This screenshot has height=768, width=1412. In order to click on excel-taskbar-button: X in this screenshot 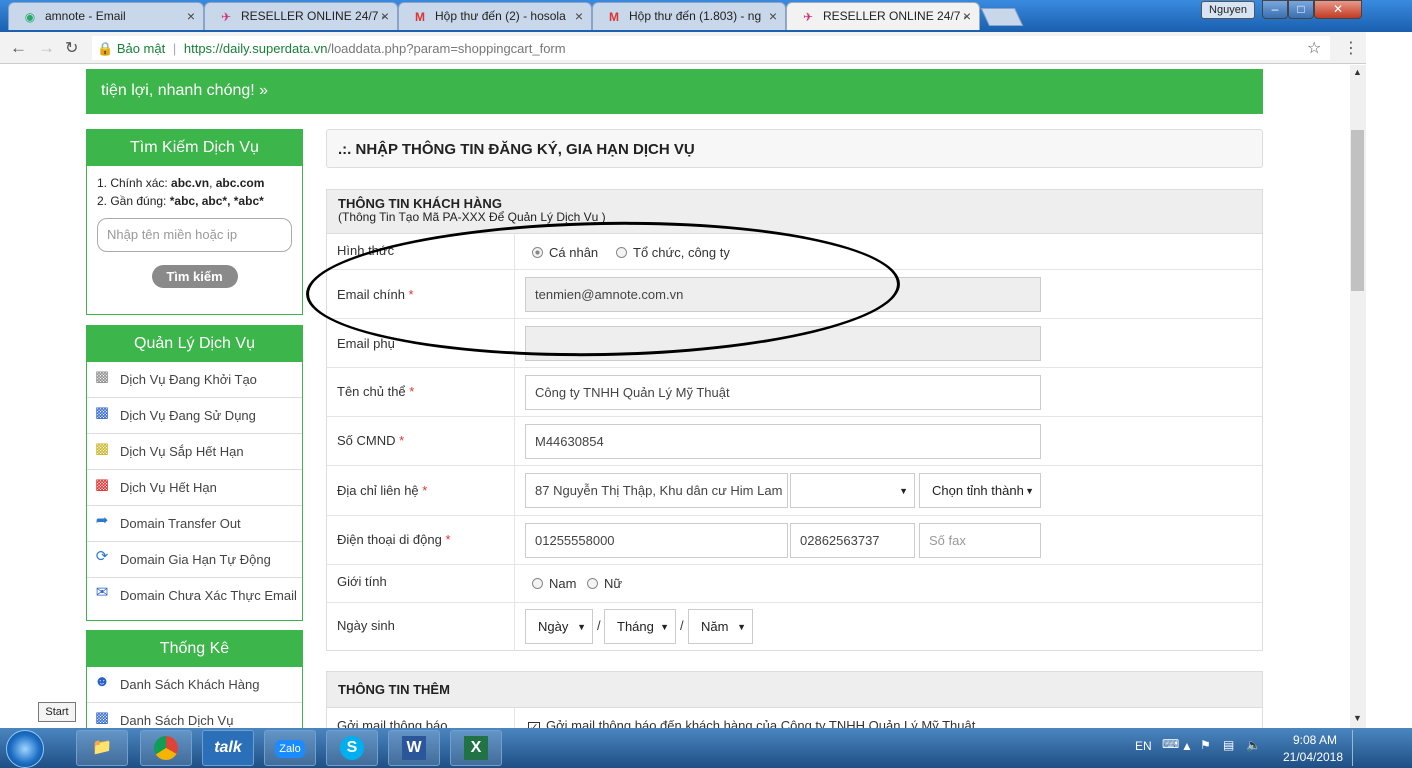, I will do `click(476, 748)`.